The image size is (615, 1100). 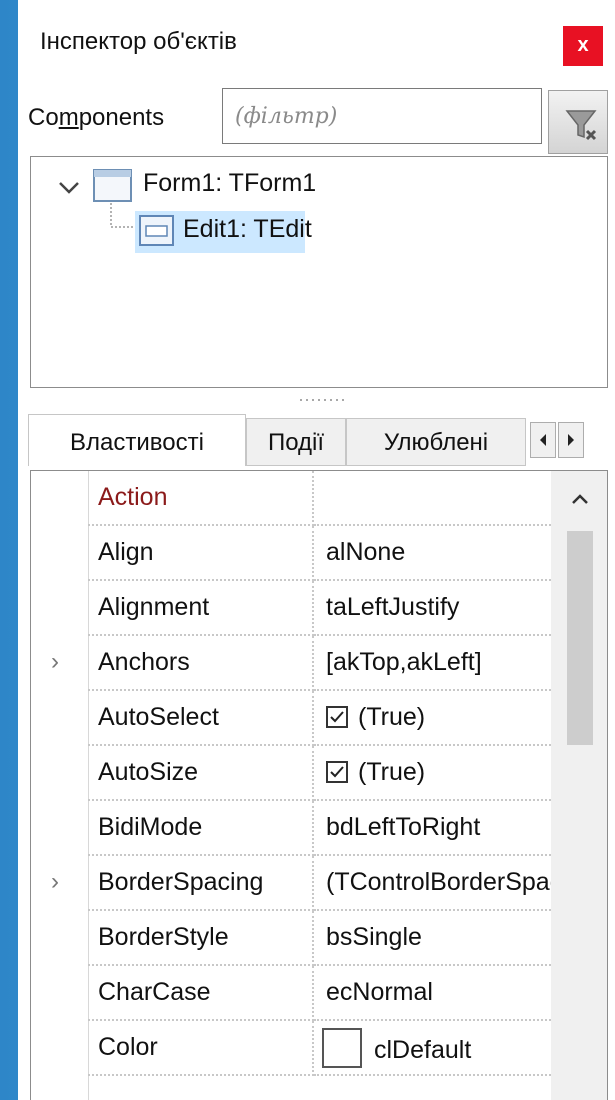 I want to click on components-label: Components, so click(x=96, y=118).